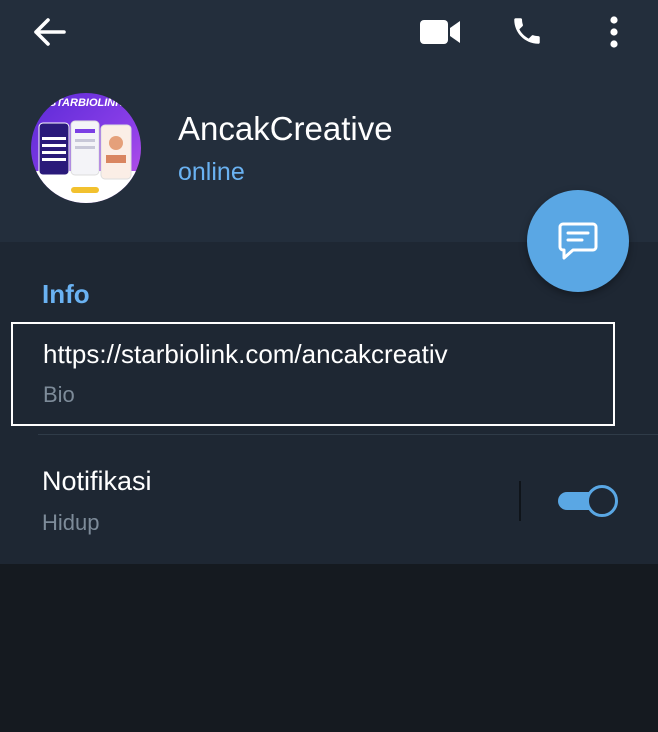  I want to click on avatar-logo-text: STARBIOLINK, so click(86, 103).